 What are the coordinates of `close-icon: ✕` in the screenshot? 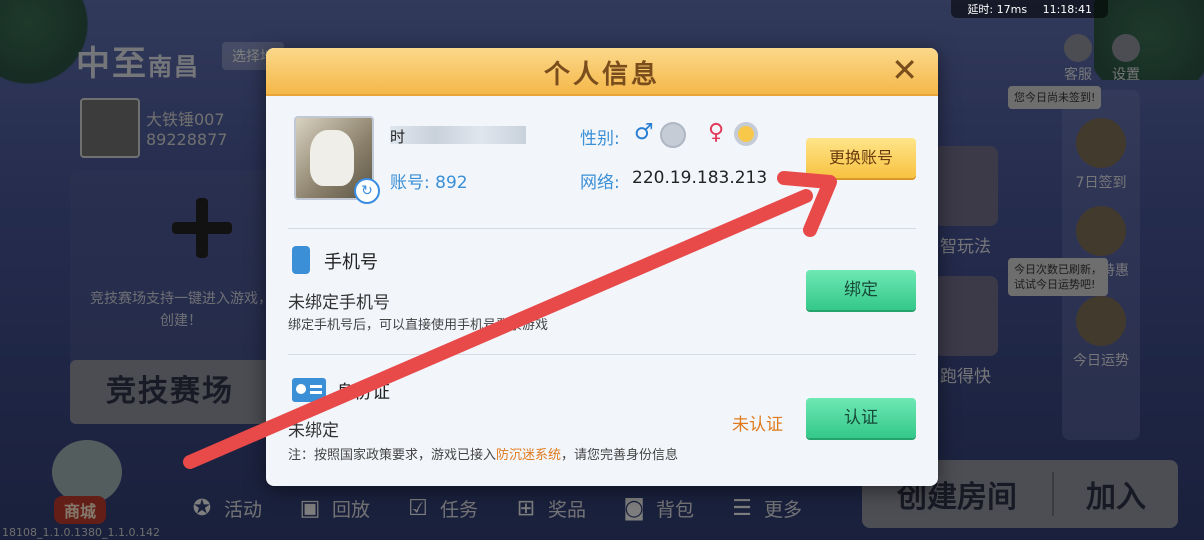 It's located at (904, 70).